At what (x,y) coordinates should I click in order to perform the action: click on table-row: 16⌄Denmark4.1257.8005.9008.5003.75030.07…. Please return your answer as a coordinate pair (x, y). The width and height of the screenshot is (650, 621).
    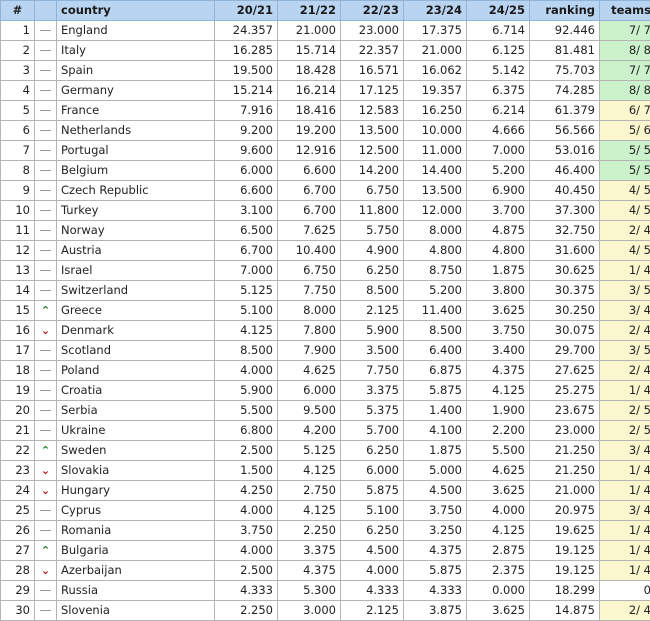
    Looking at the image, I should click on (325, 331).